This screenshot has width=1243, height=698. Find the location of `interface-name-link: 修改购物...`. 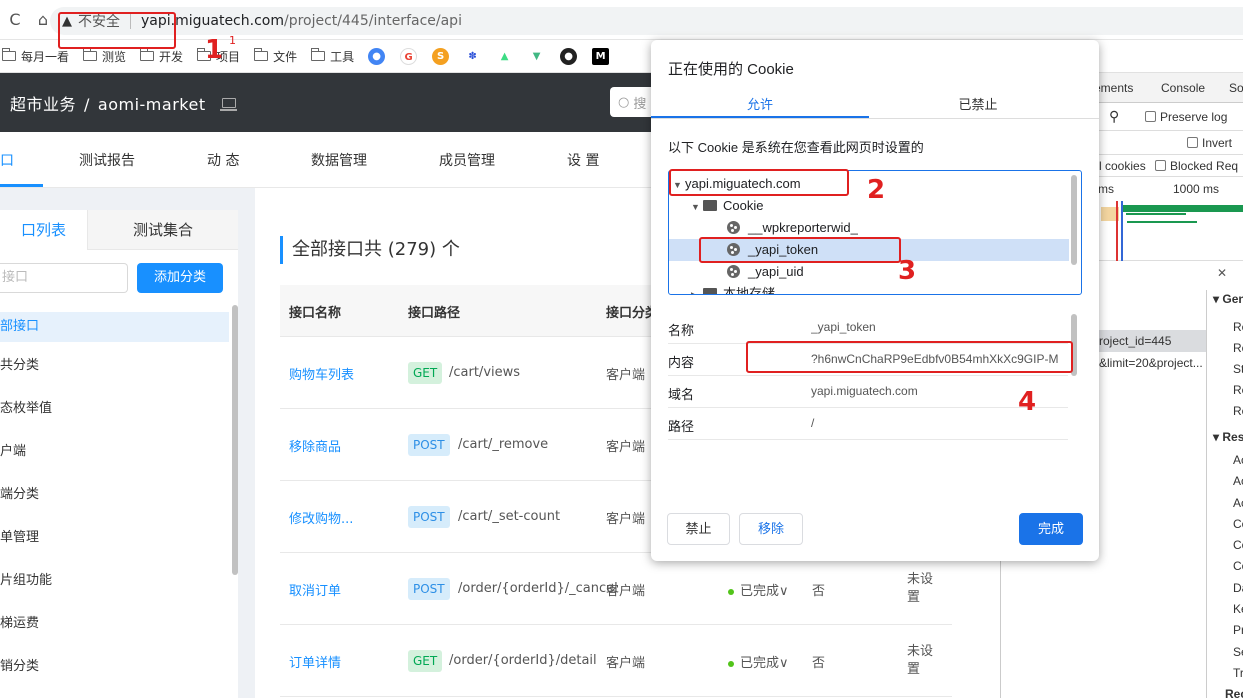

interface-name-link: 修改购物... is located at coordinates (321, 517).